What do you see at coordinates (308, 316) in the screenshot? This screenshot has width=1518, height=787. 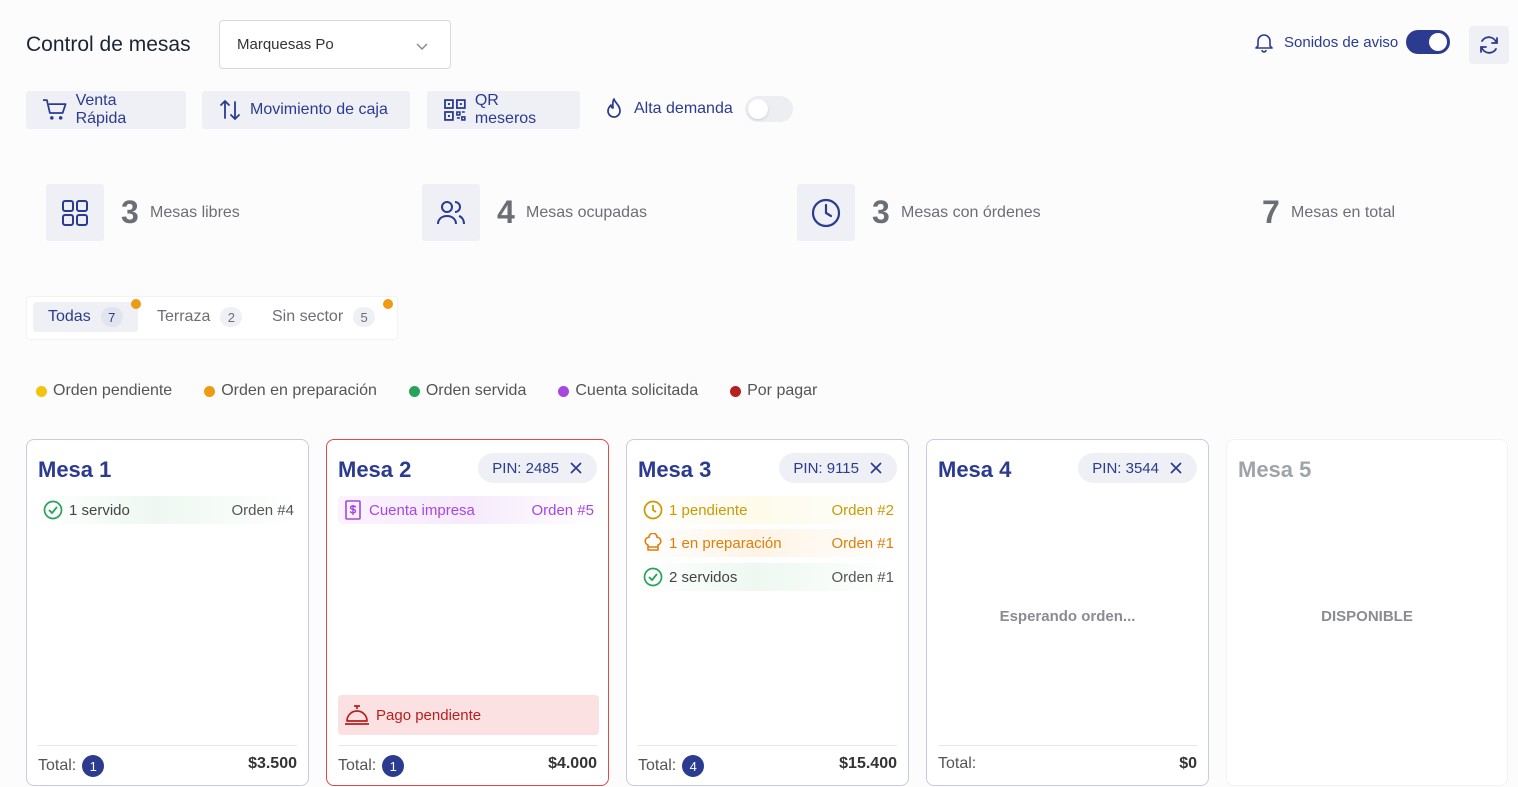 I see `tab-label: Sin sector` at bounding box center [308, 316].